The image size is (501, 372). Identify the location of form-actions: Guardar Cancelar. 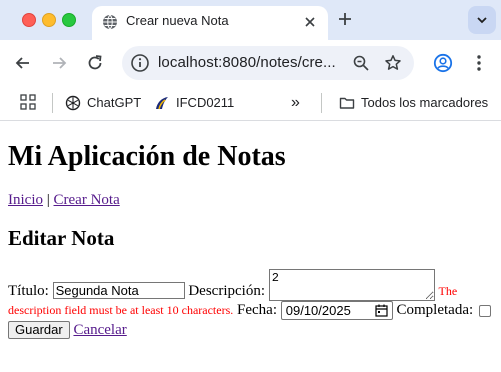
(253, 330).